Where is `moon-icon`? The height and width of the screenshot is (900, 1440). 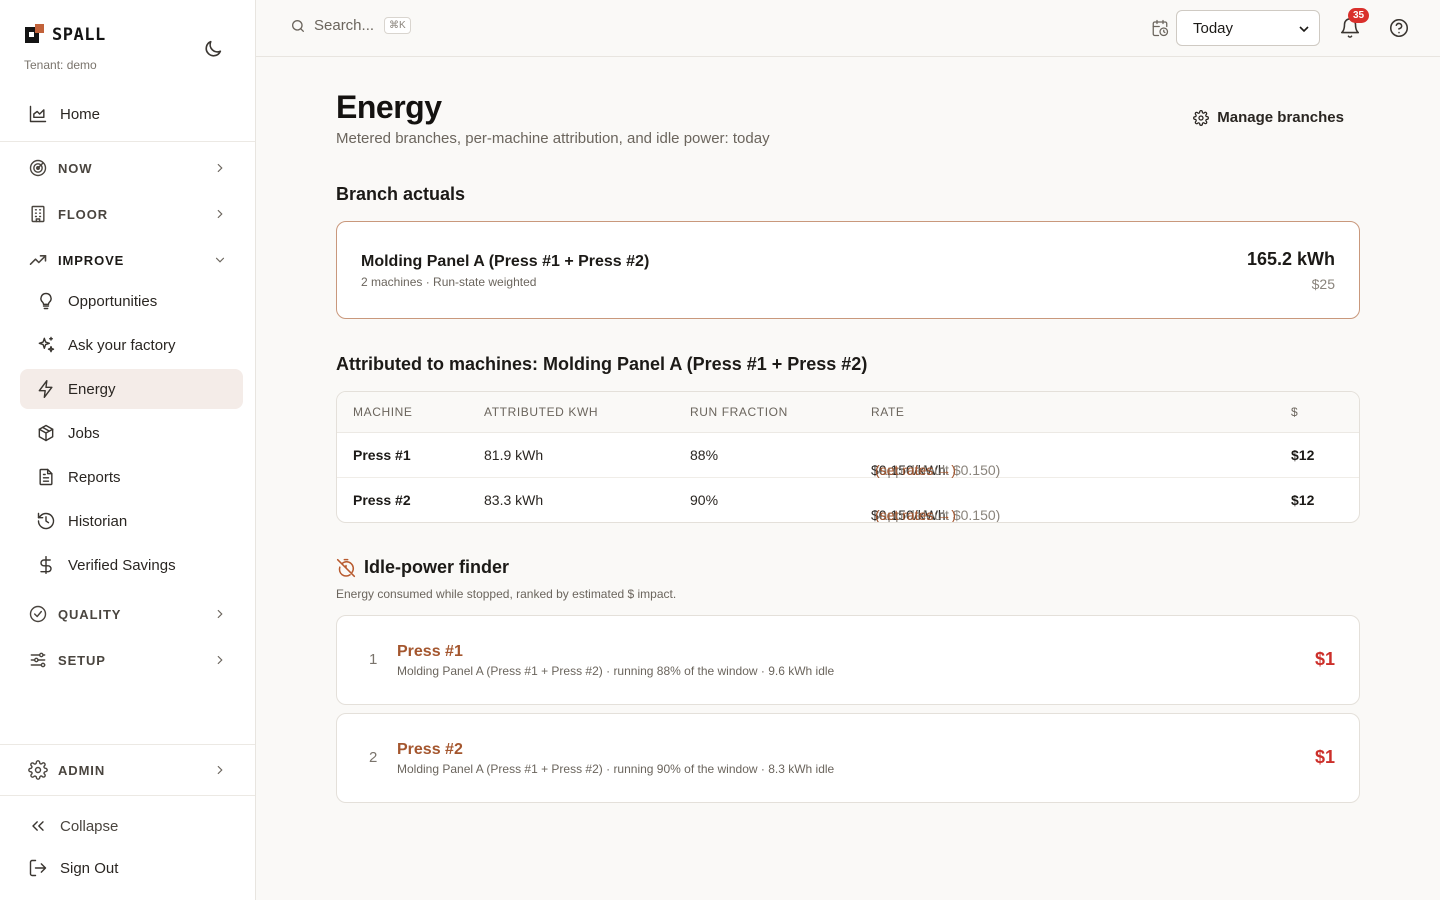 moon-icon is located at coordinates (213, 48).